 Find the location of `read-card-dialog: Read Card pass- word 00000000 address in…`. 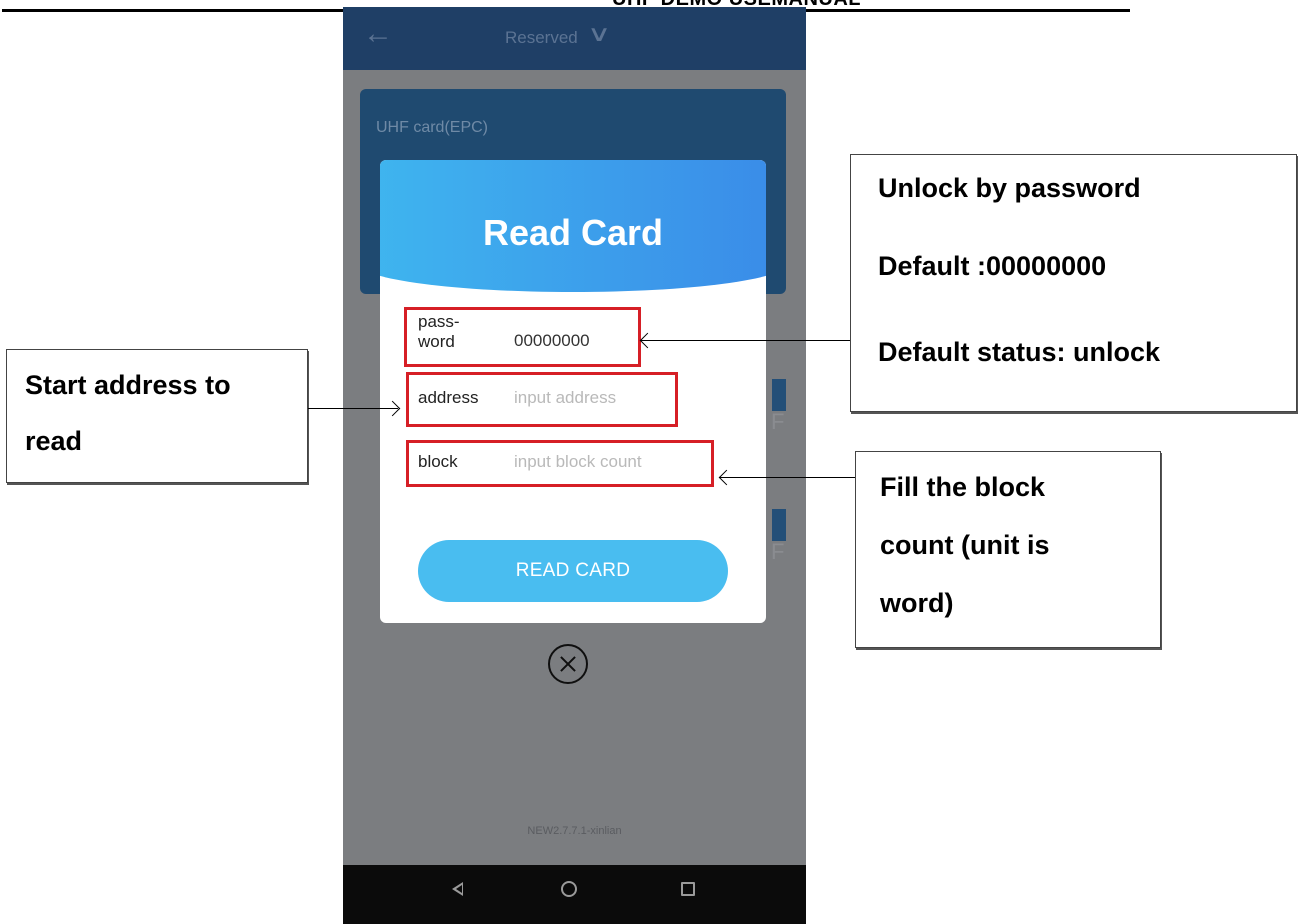

read-card-dialog: Read Card pass- word 00000000 address in… is located at coordinates (573, 391).